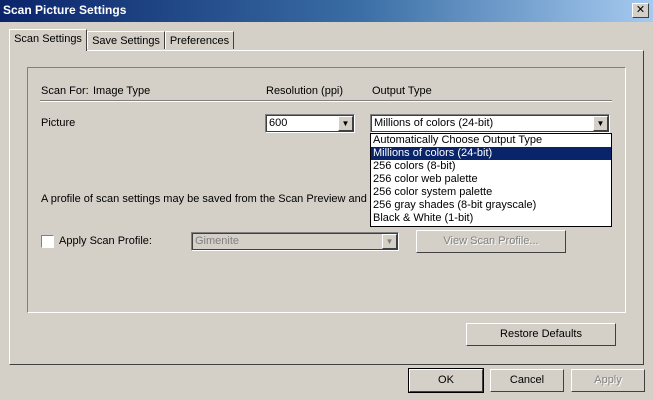  I want to click on resolution-value: 600, so click(278, 123).